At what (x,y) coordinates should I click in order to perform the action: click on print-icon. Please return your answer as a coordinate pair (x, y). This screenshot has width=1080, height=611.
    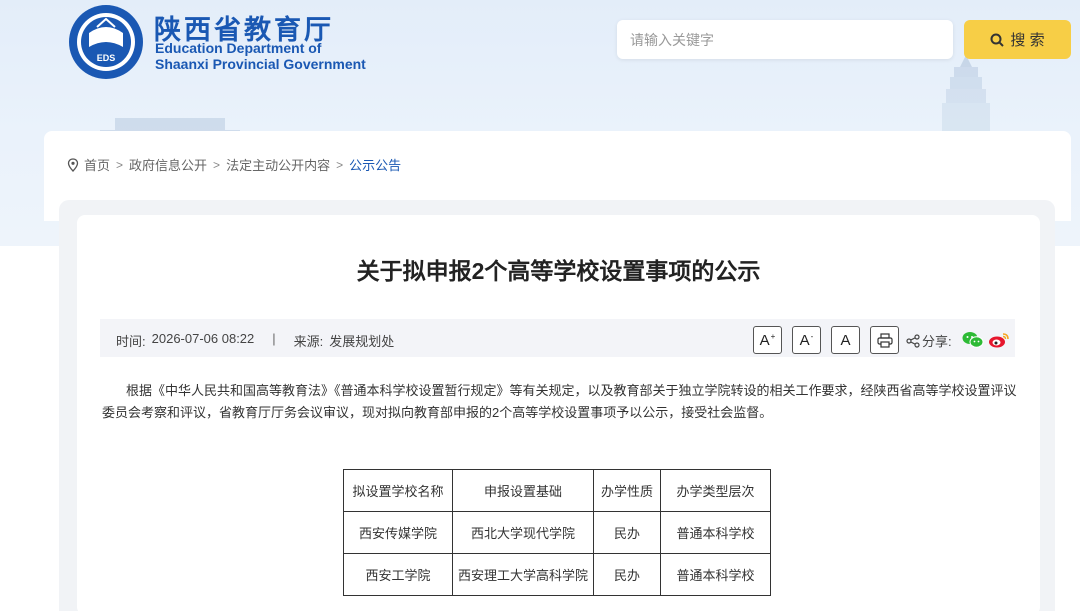
    Looking at the image, I should click on (884, 340).